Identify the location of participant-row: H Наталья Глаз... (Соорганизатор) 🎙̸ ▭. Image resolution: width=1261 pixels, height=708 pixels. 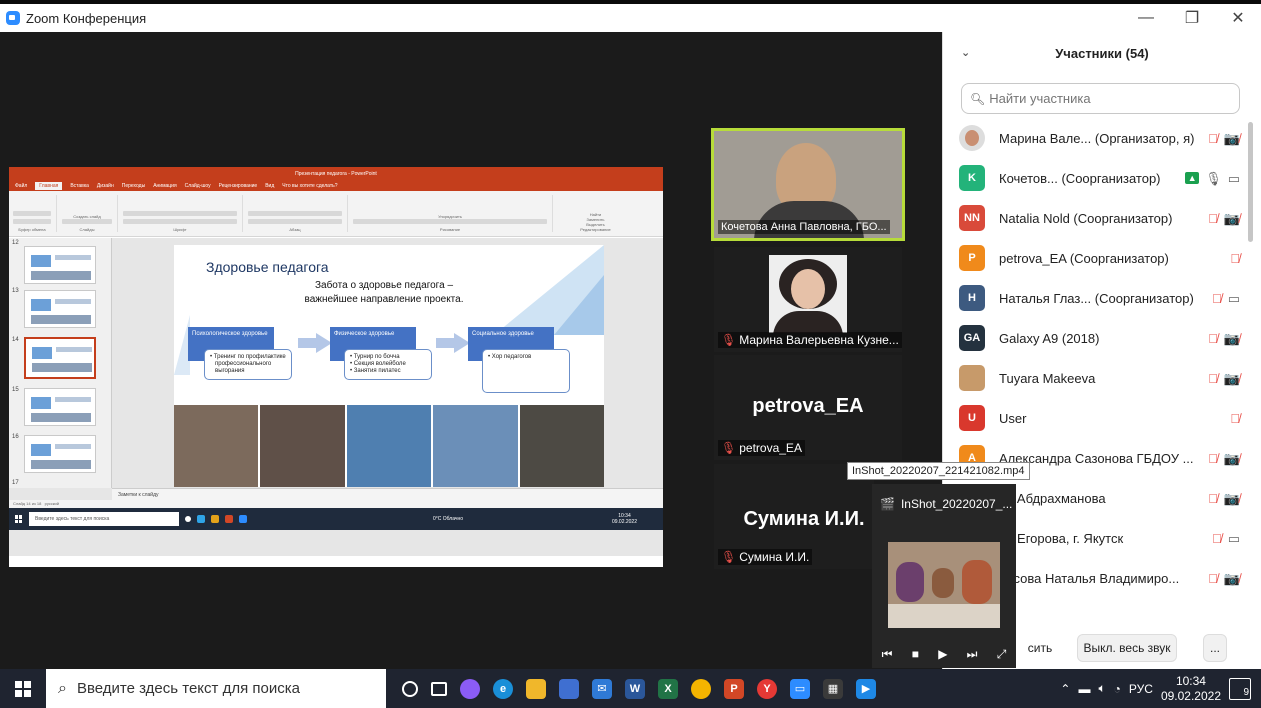
(1095, 298).